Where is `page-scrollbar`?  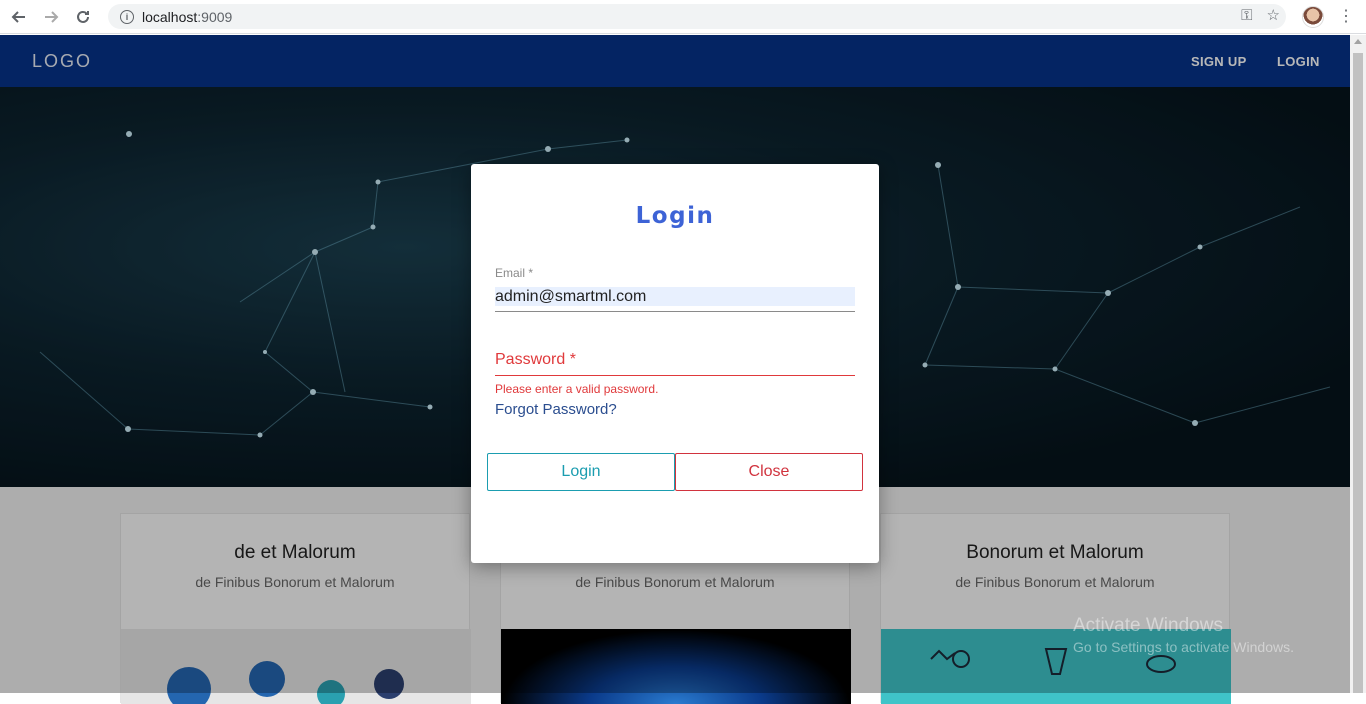
page-scrollbar is located at coordinates (1358, 364).